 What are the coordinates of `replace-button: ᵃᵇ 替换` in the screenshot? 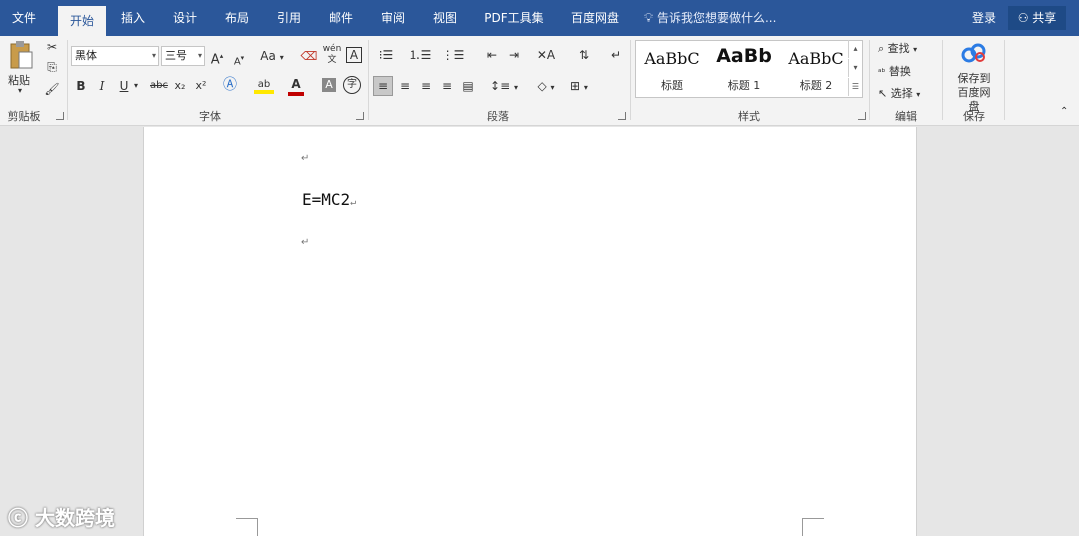 It's located at (894, 71).